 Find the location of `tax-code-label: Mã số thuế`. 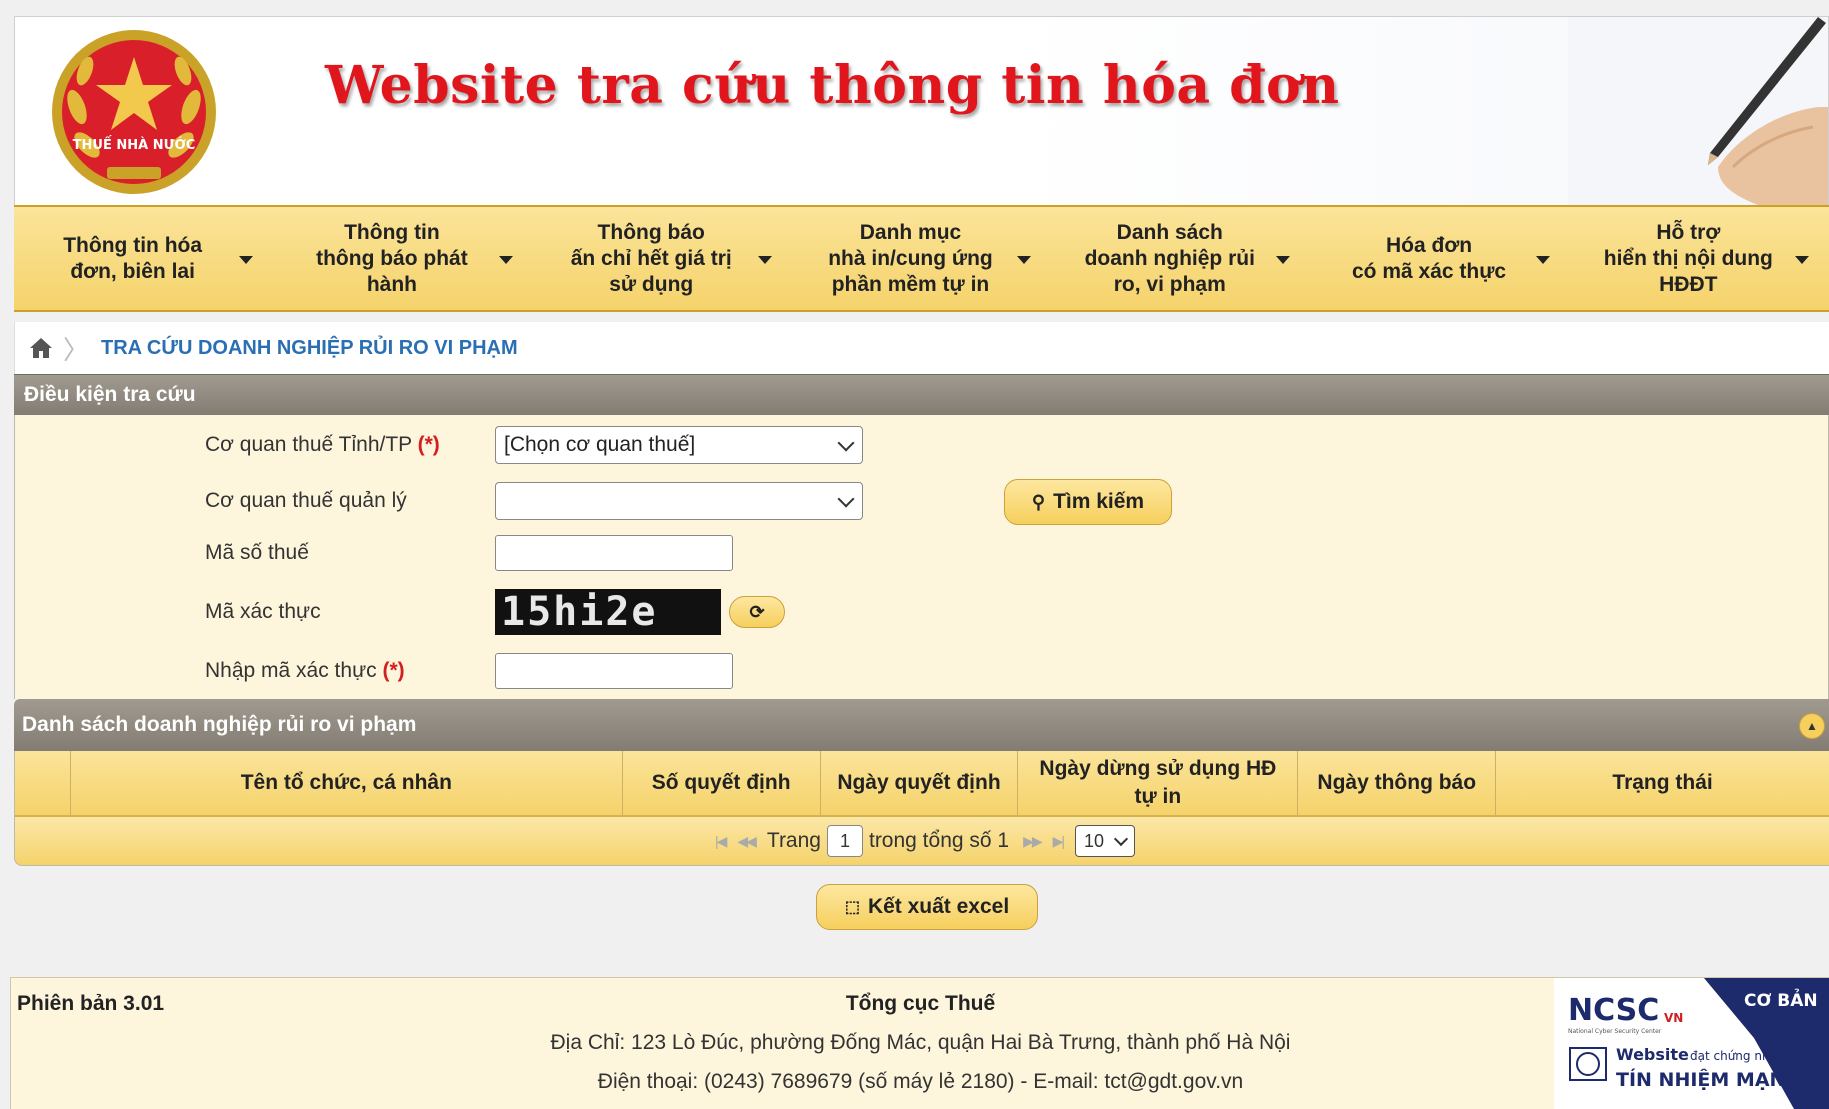

tax-code-label: Mã số thuế is located at coordinates (257, 552).